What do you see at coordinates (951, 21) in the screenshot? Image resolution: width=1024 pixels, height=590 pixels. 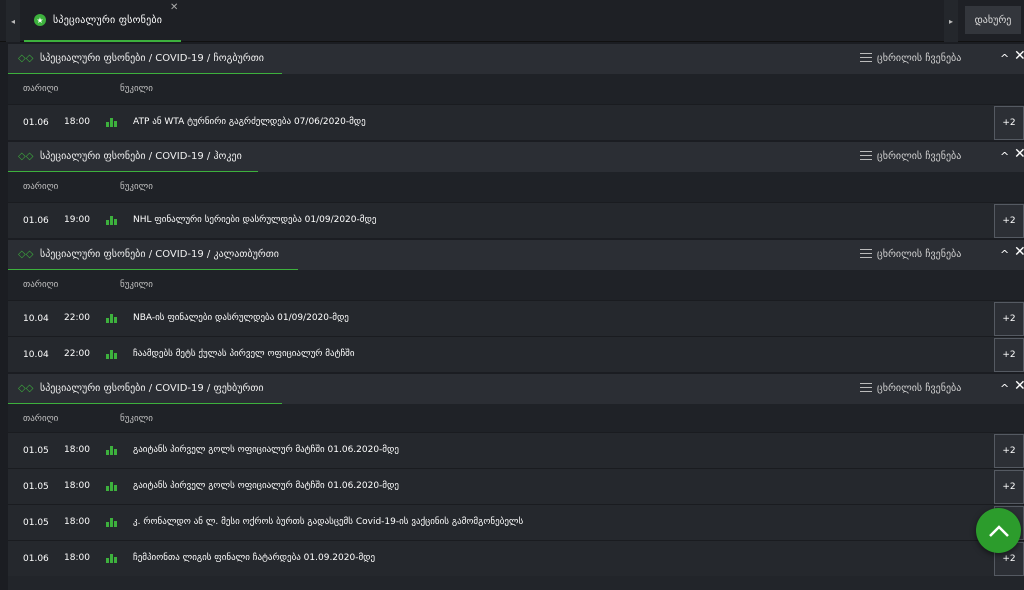 I see `scroll-right-arrow-icon: ▸` at bounding box center [951, 21].